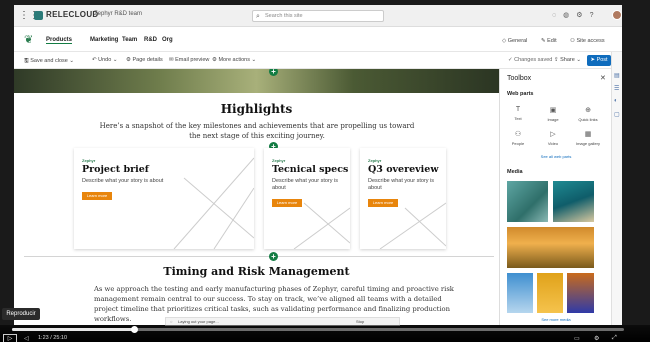 The width and height of the screenshot is (650, 342). I want to click on volume-icon: ◁, so click(26, 338).